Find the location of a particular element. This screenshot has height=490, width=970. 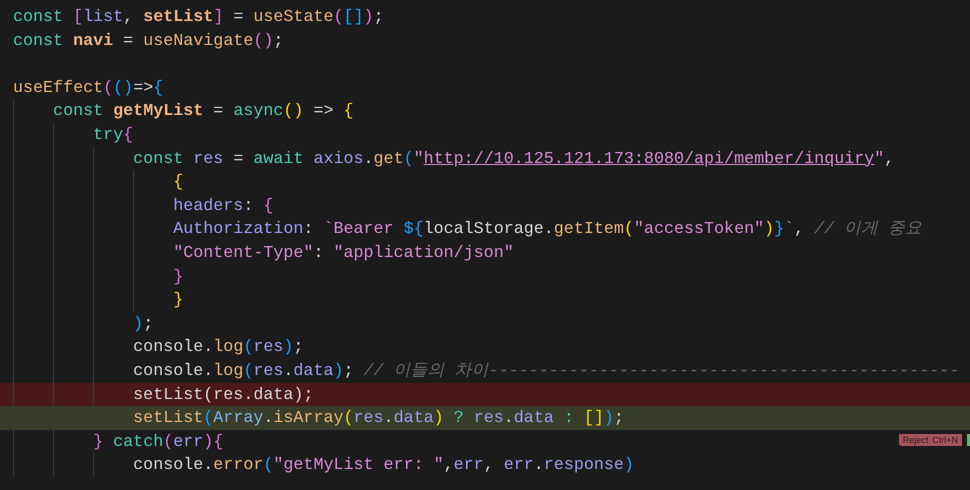

code-line: const getMyList = async() => { is located at coordinates (203, 112).